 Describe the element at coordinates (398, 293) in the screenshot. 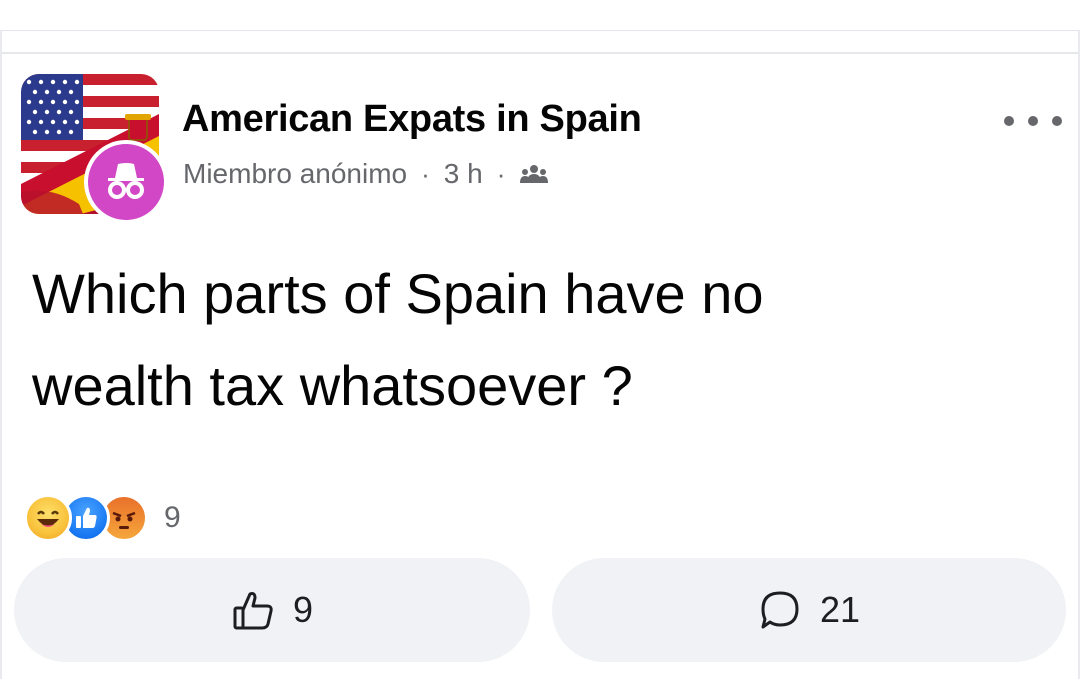

I see `post-text-line: Which parts of Spain have no` at that location.